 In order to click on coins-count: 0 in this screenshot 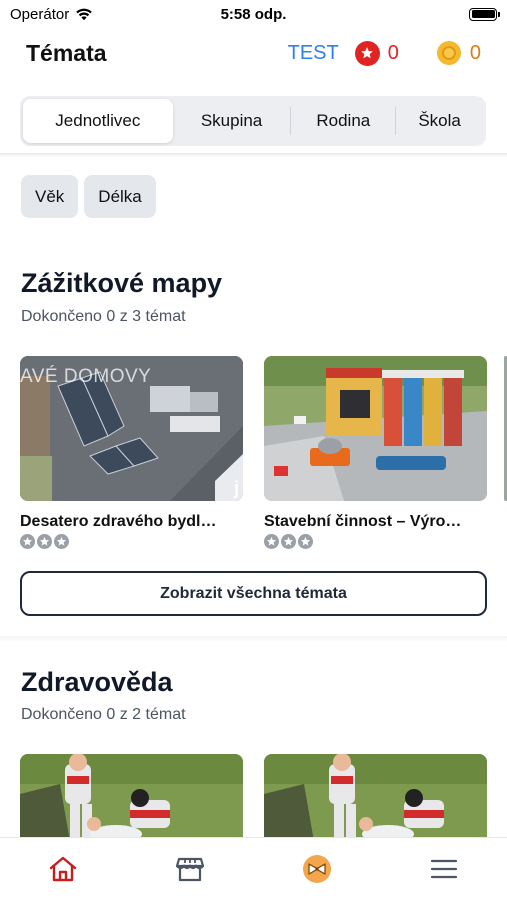, I will do `click(475, 52)`.